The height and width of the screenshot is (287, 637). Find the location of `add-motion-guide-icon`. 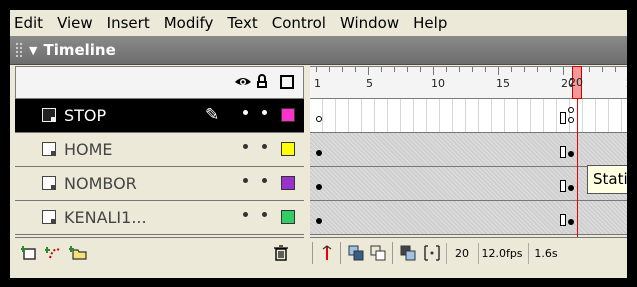

add-motion-guide-icon is located at coordinates (55, 253).